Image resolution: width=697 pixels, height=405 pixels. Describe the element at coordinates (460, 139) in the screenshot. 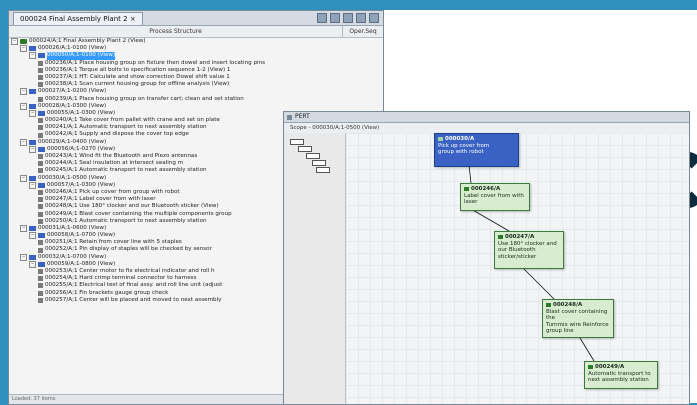

I see `pert-node-id: 000030/A` at that location.